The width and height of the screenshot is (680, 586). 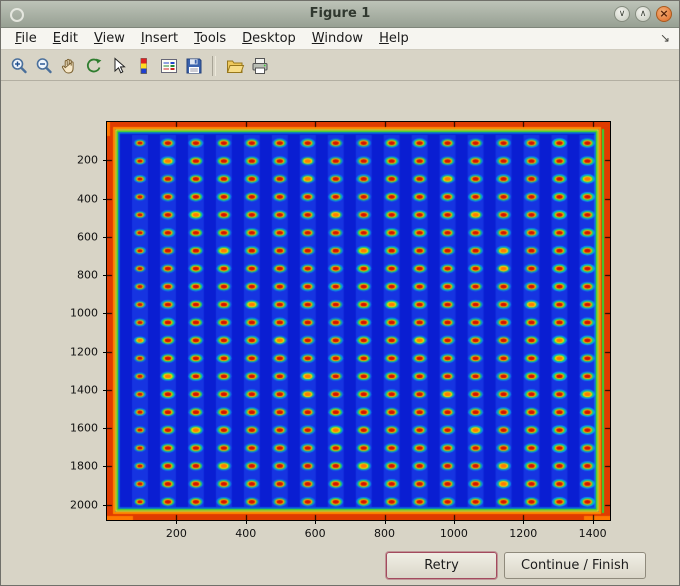 What do you see at coordinates (159, 38) in the screenshot?
I see `menu-item-insert: Insert` at bounding box center [159, 38].